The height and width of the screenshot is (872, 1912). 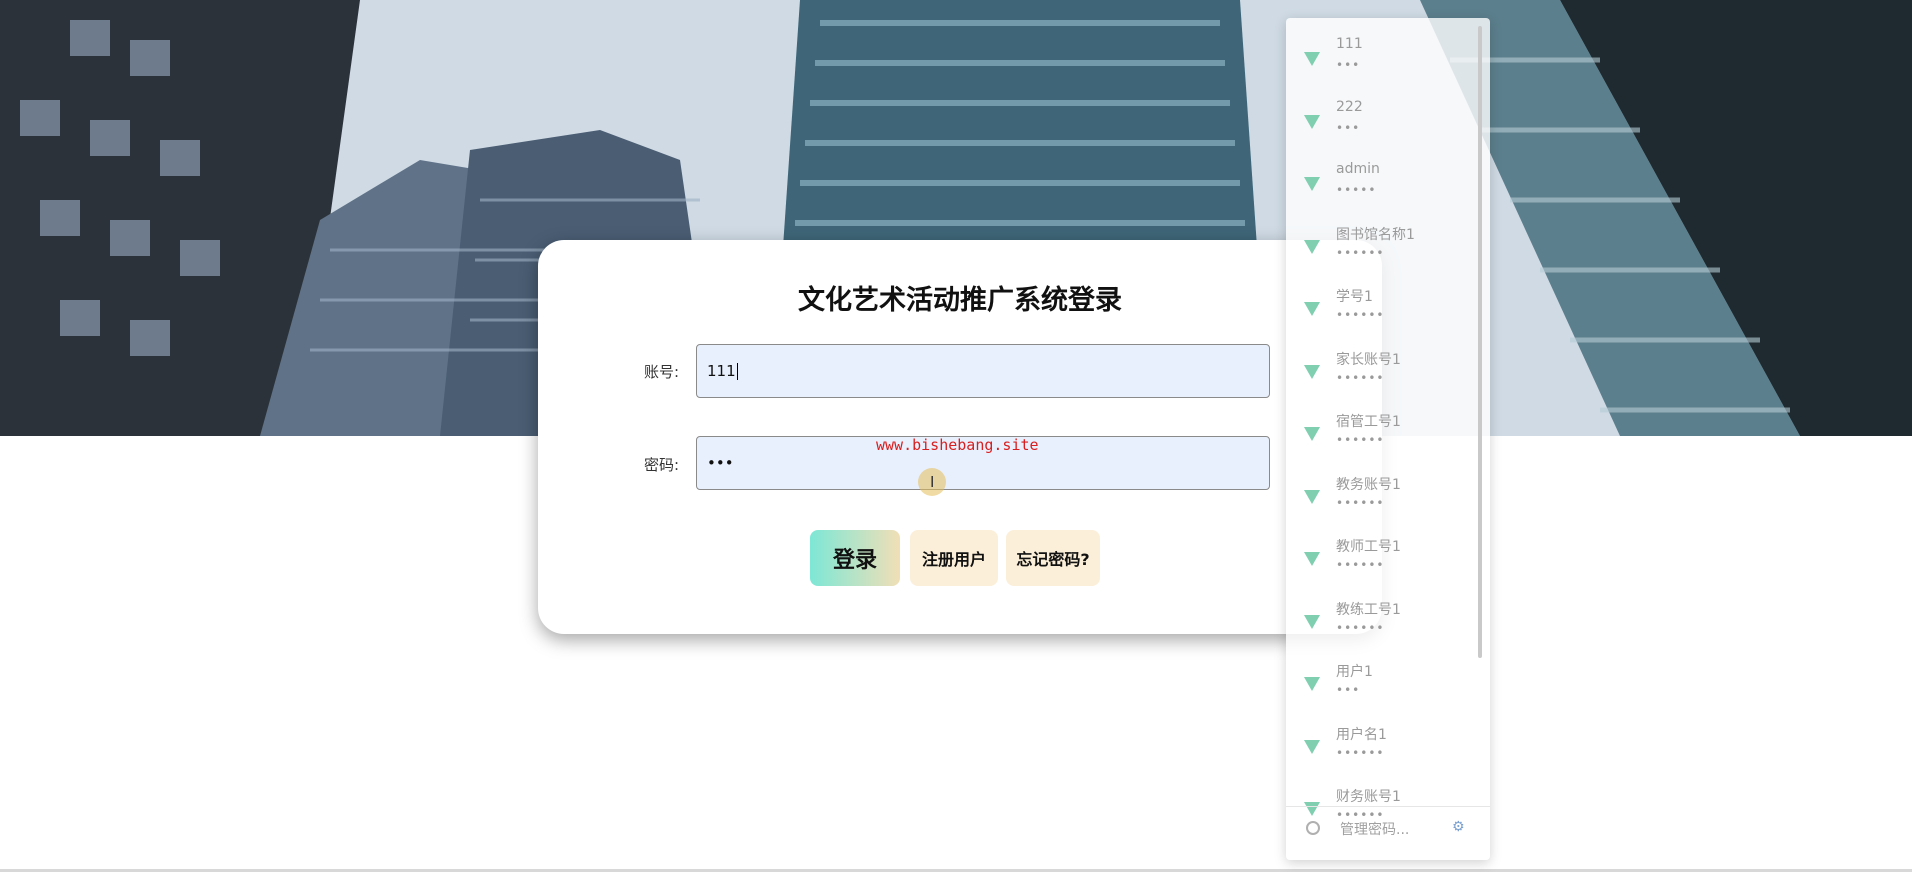 What do you see at coordinates (721, 371) in the screenshot?
I see `account-value: 111` at bounding box center [721, 371].